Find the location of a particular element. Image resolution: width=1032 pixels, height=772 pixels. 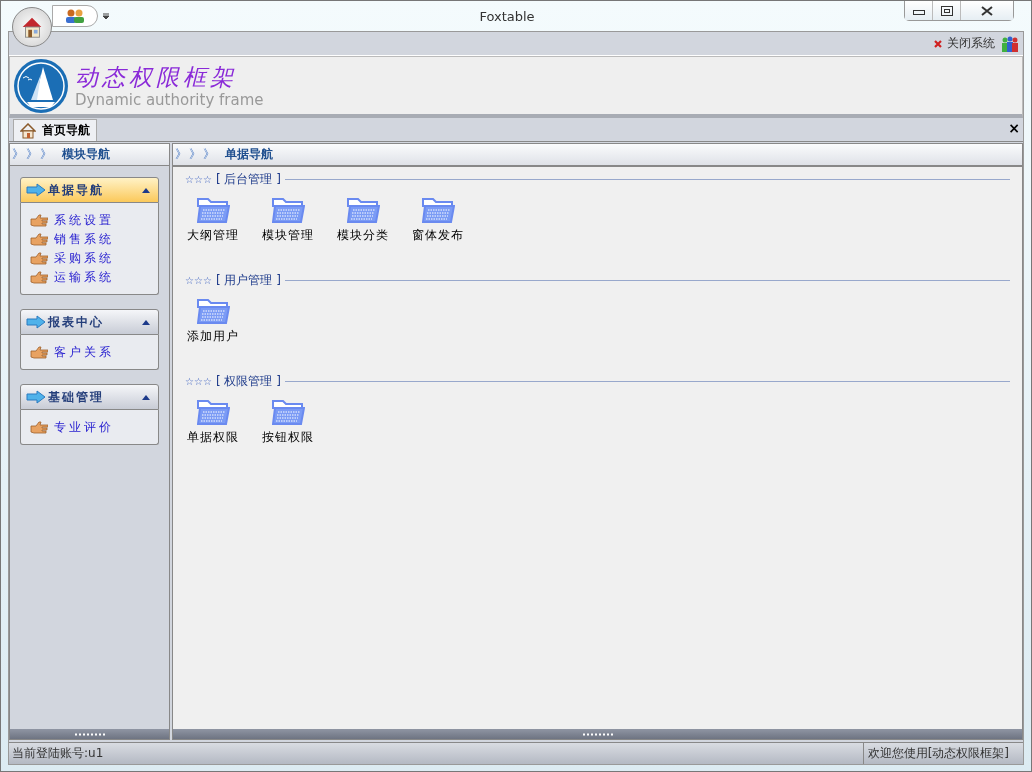

maximize-icon is located at coordinates (946, 10).